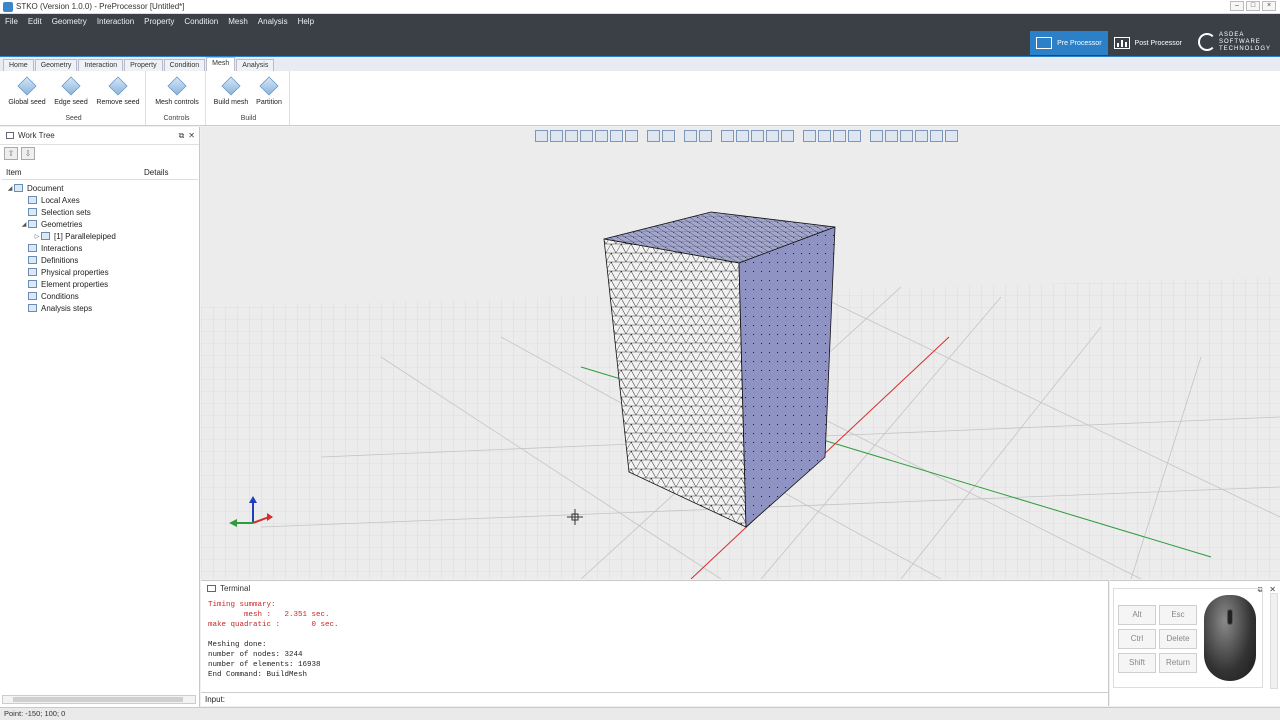 The height and width of the screenshot is (720, 1280). I want to click on build-mesh-button: Build mesh, so click(231, 91).